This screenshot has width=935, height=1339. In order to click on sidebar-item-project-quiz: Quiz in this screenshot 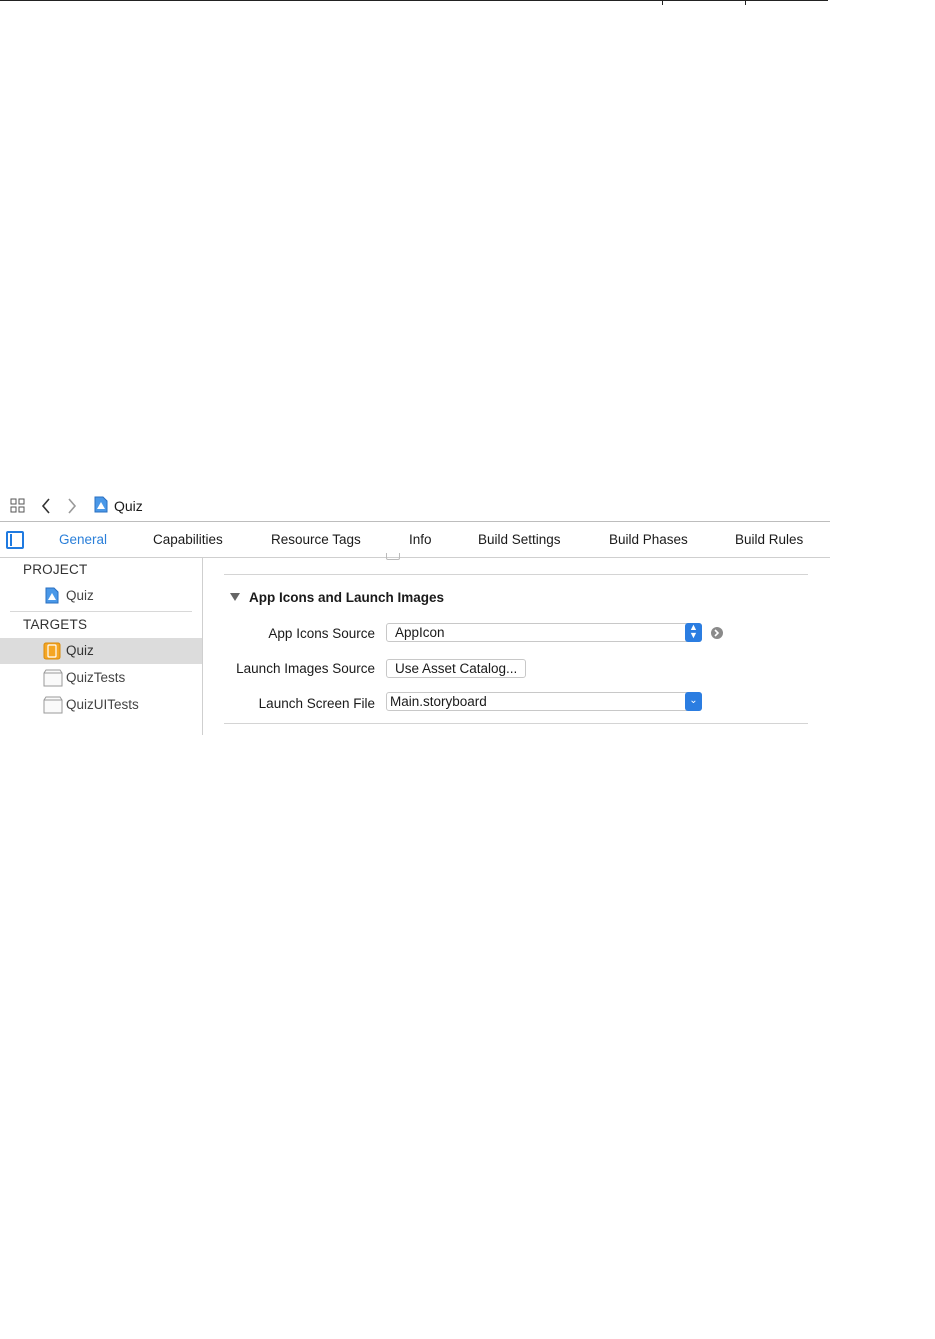, I will do `click(101, 596)`.